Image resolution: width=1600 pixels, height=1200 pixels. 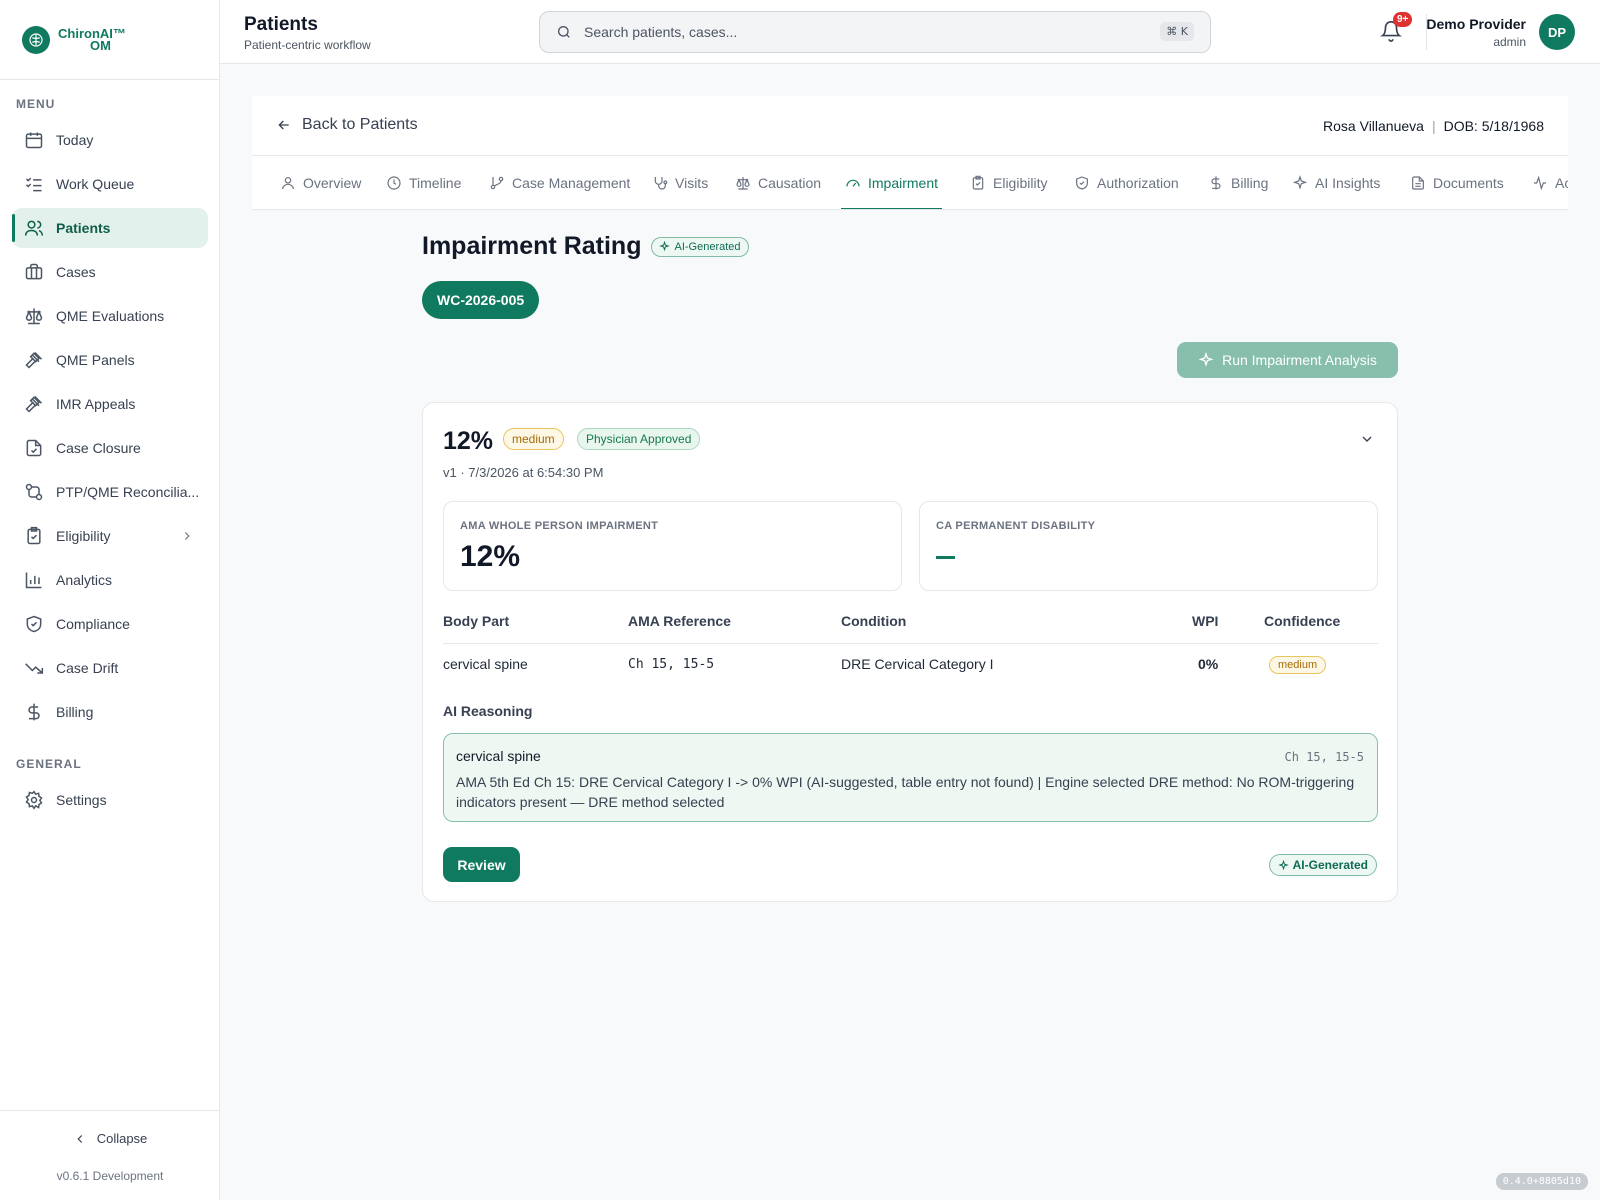 I want to click on tab-timeline: Timeline, so click(x=423, y=182).